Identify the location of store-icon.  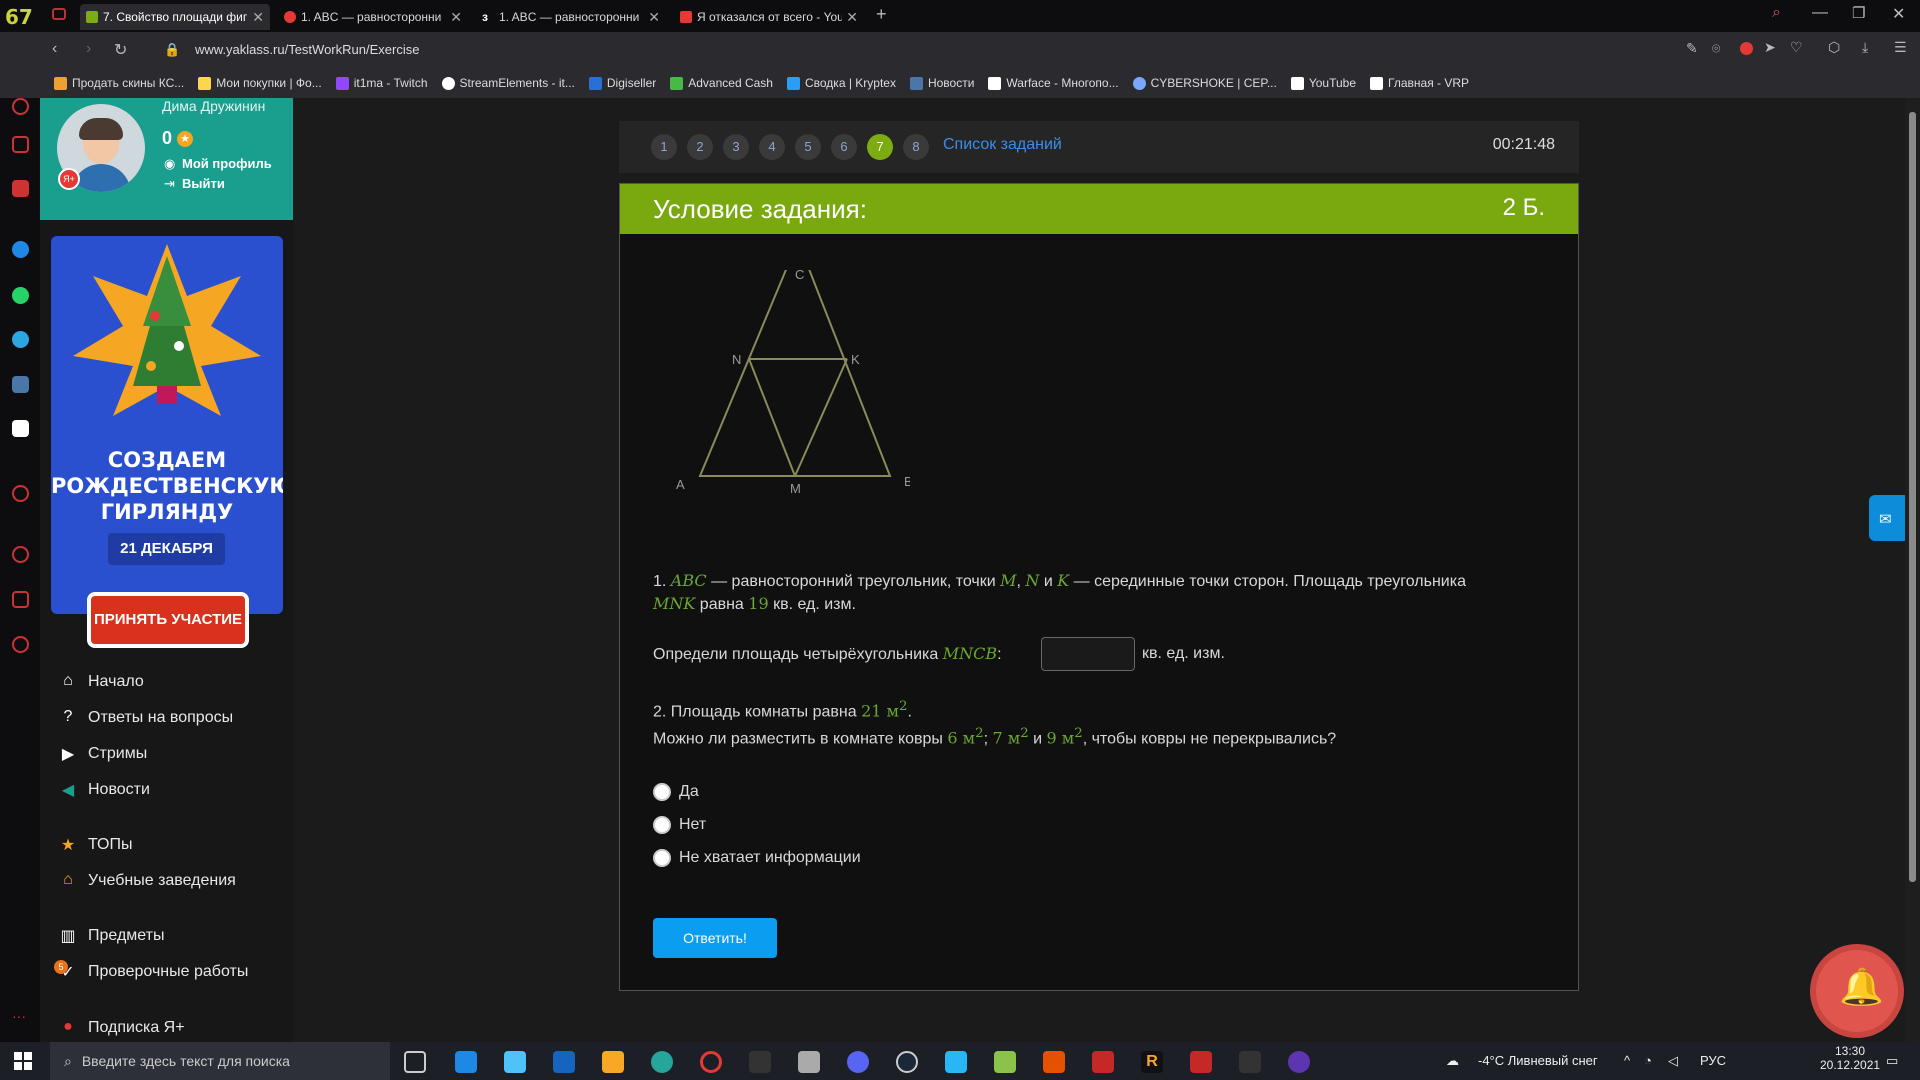
(564, 1062).